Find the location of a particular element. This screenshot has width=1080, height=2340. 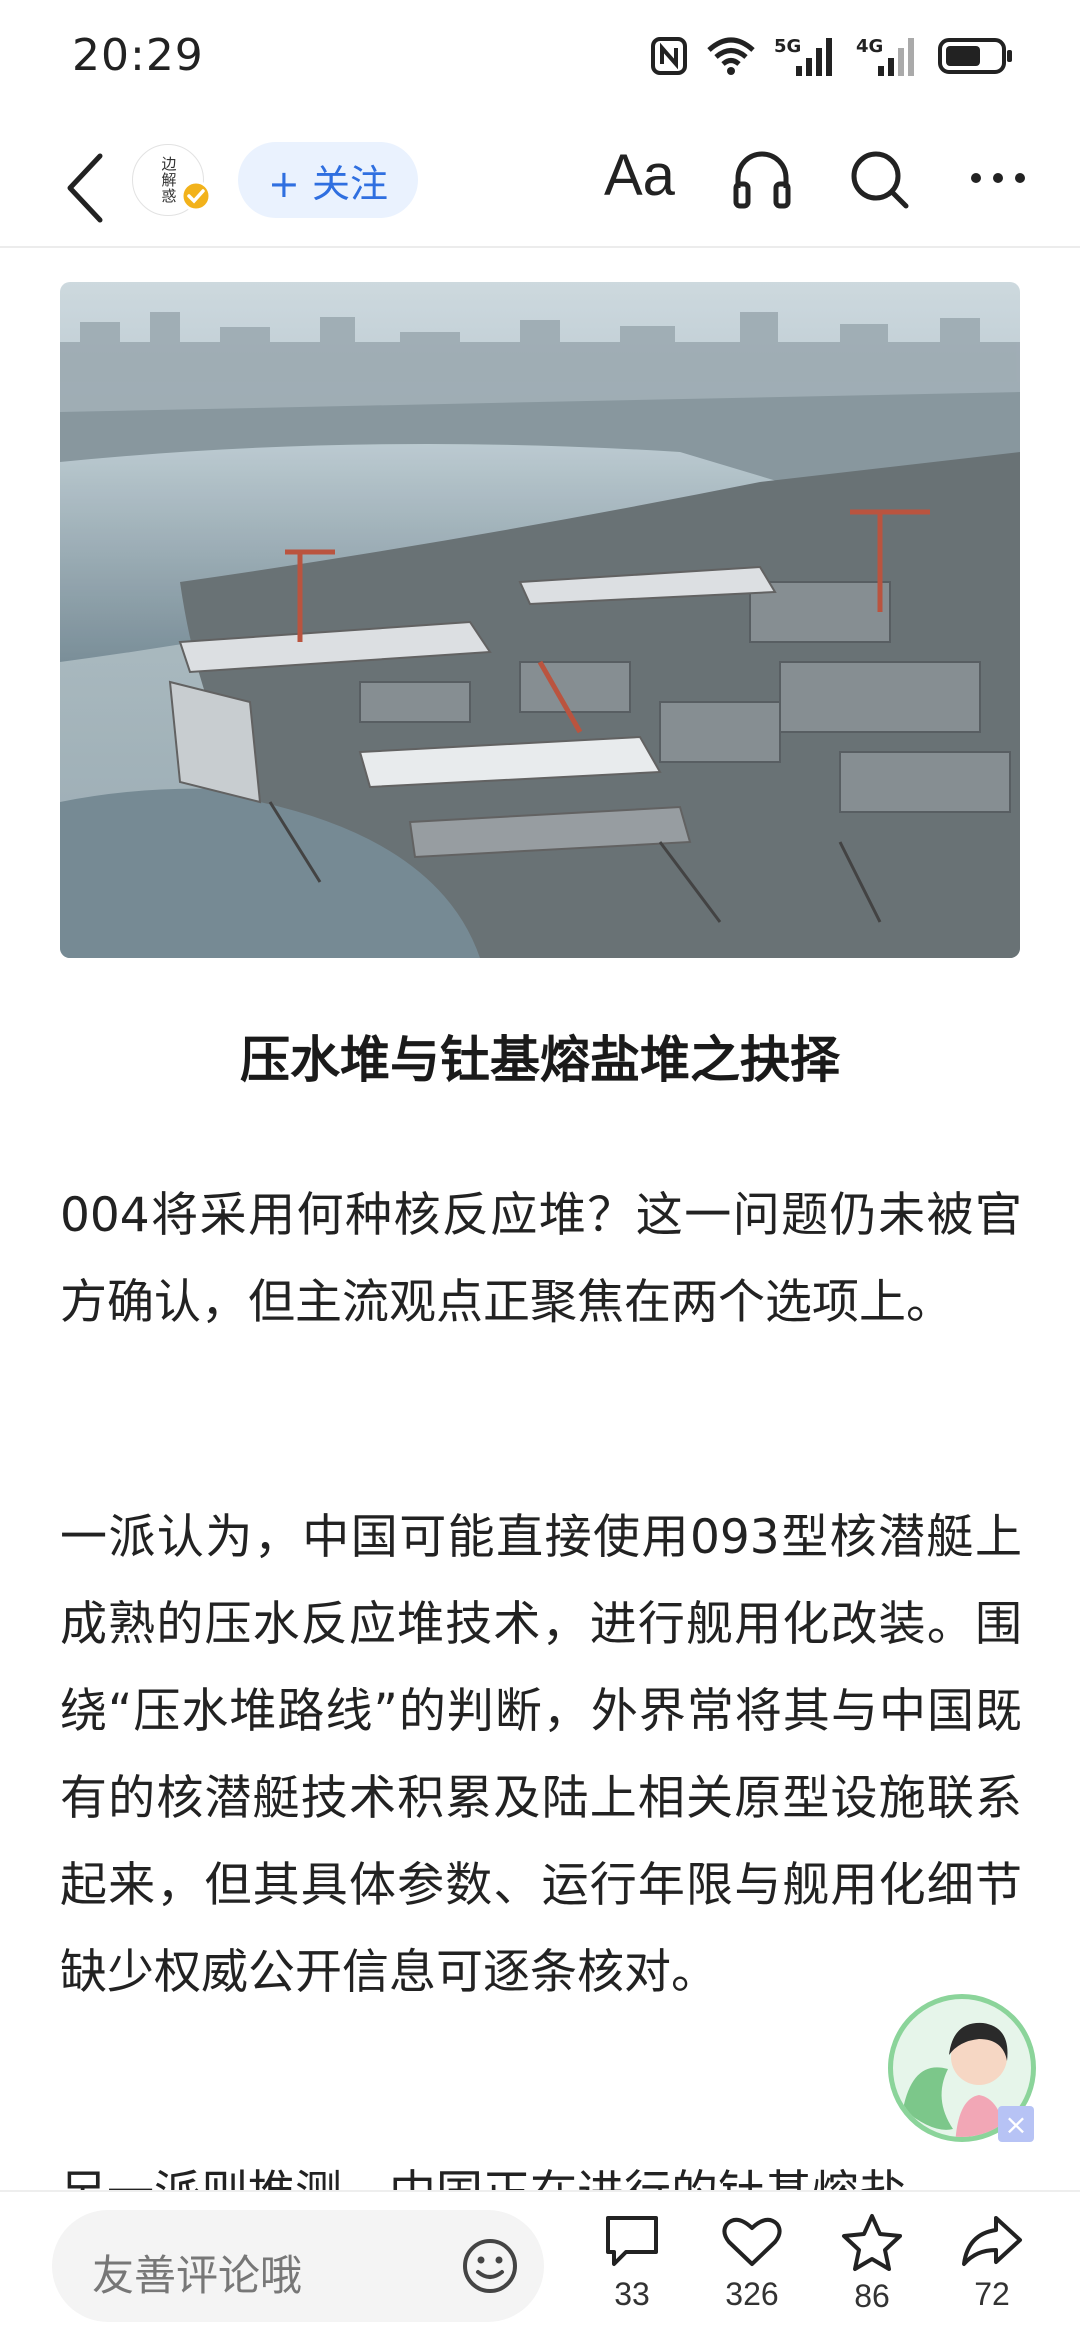

font-size-button: Aa is located at coordinates (639, 175).